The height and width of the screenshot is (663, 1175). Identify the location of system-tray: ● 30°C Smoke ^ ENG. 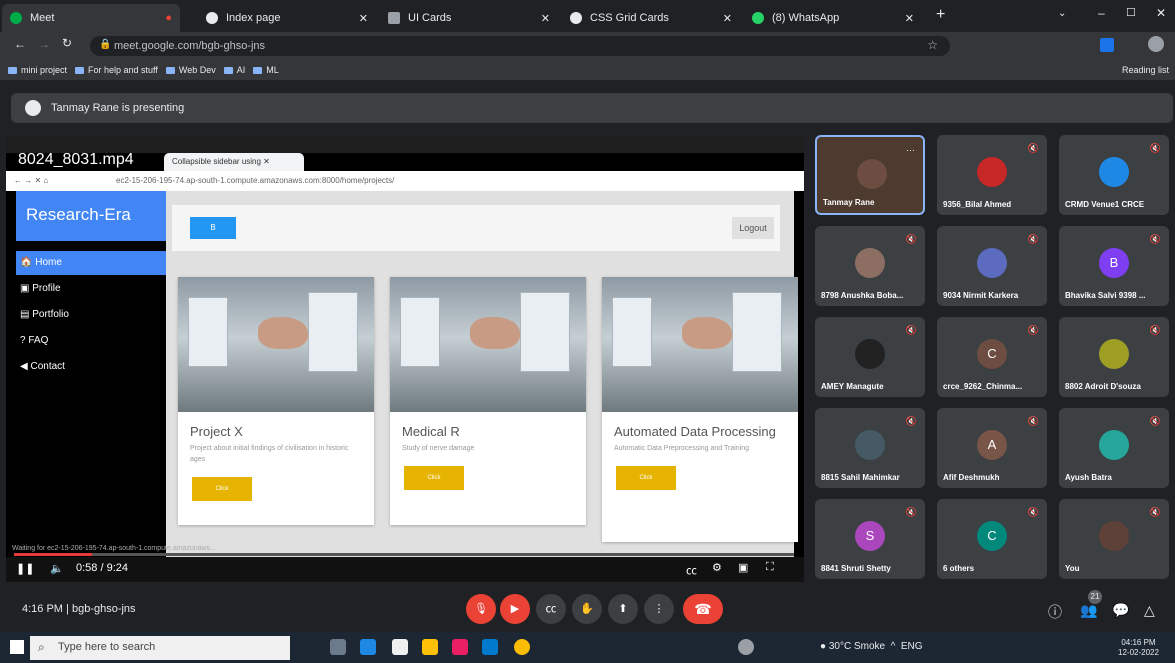
(871, 646).